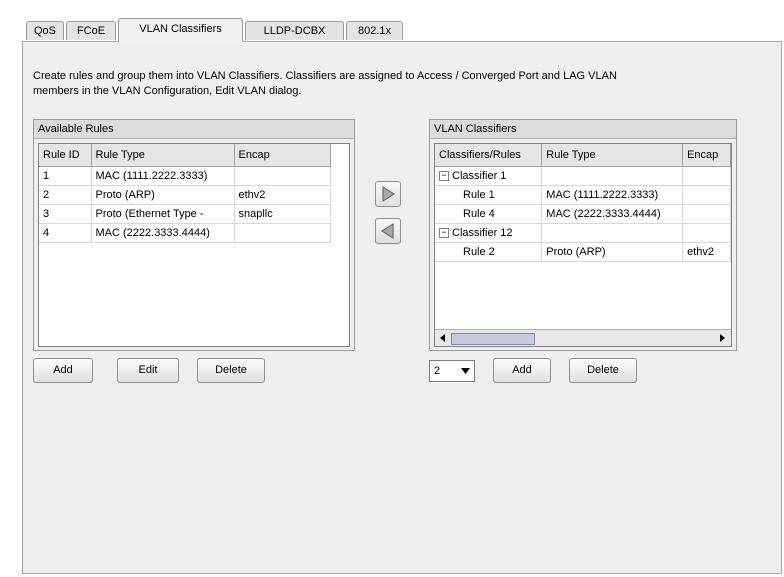 The image size is (784, 577). What do you see at coordinates (465, 371) in the screenshot?
I see `chevron-down-icon` at bounding box center [465, 371].